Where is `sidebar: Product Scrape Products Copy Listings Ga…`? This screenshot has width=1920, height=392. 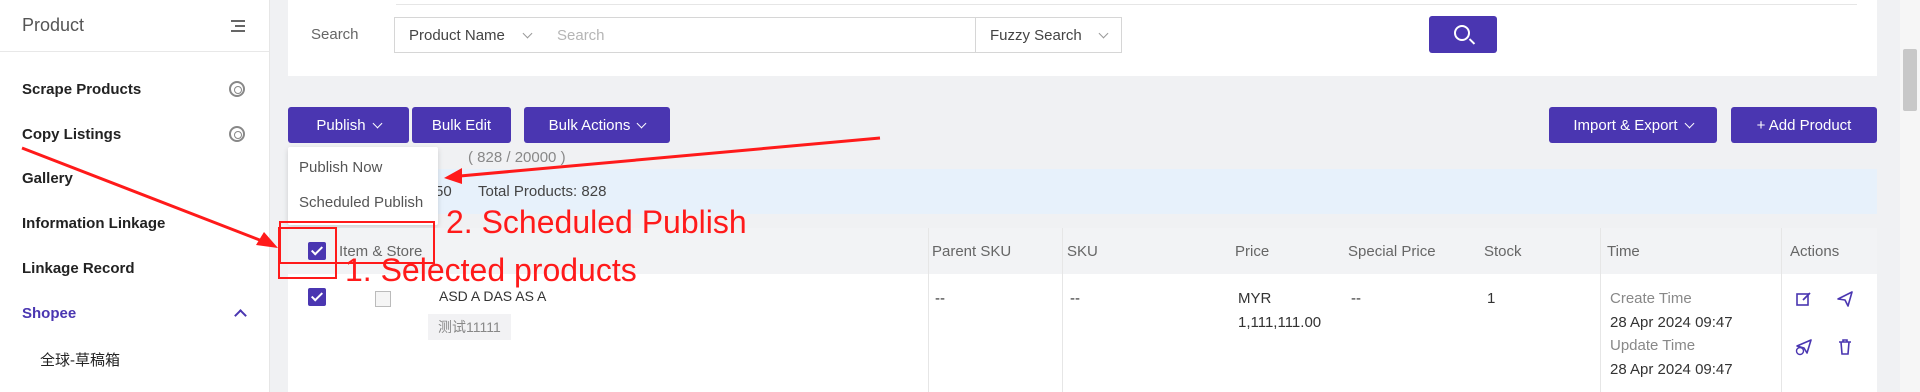 sidebar: Product Scrape Products Copy Listings Ga… is located at coordinates (135, 196).